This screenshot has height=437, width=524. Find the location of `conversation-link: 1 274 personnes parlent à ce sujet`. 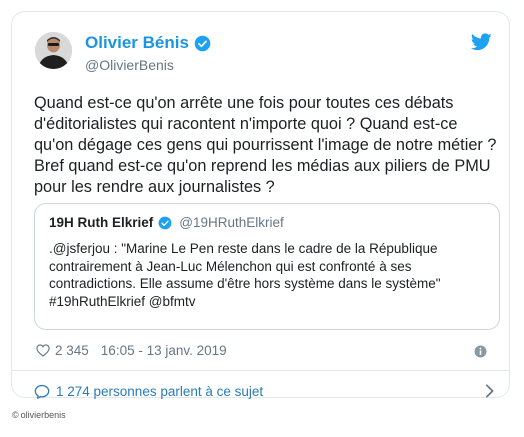

conversation-link: 1 274 personnes parlent à ce sujet is located at coordinates (265, 391).